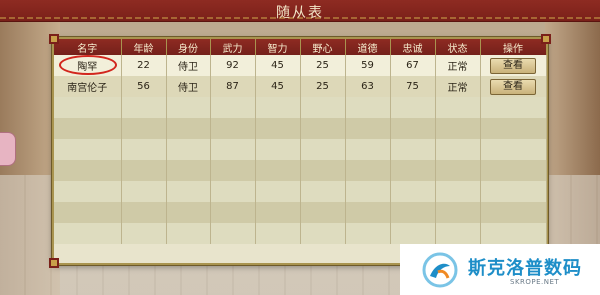 The image size is (600, 295). I want to click on cell-morality: 59, so click(368, 65).